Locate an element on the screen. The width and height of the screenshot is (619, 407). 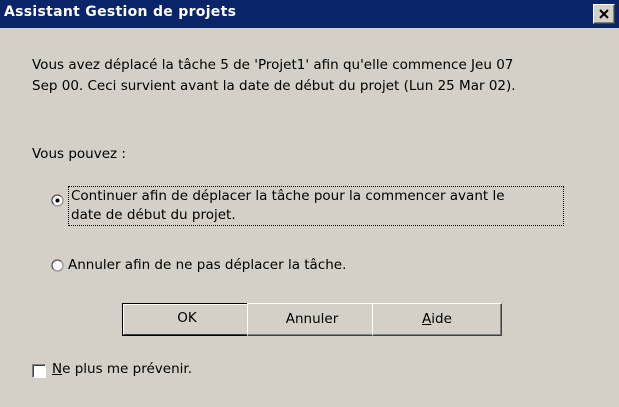
cancel-move-radio is located at coordinates (57, 265).